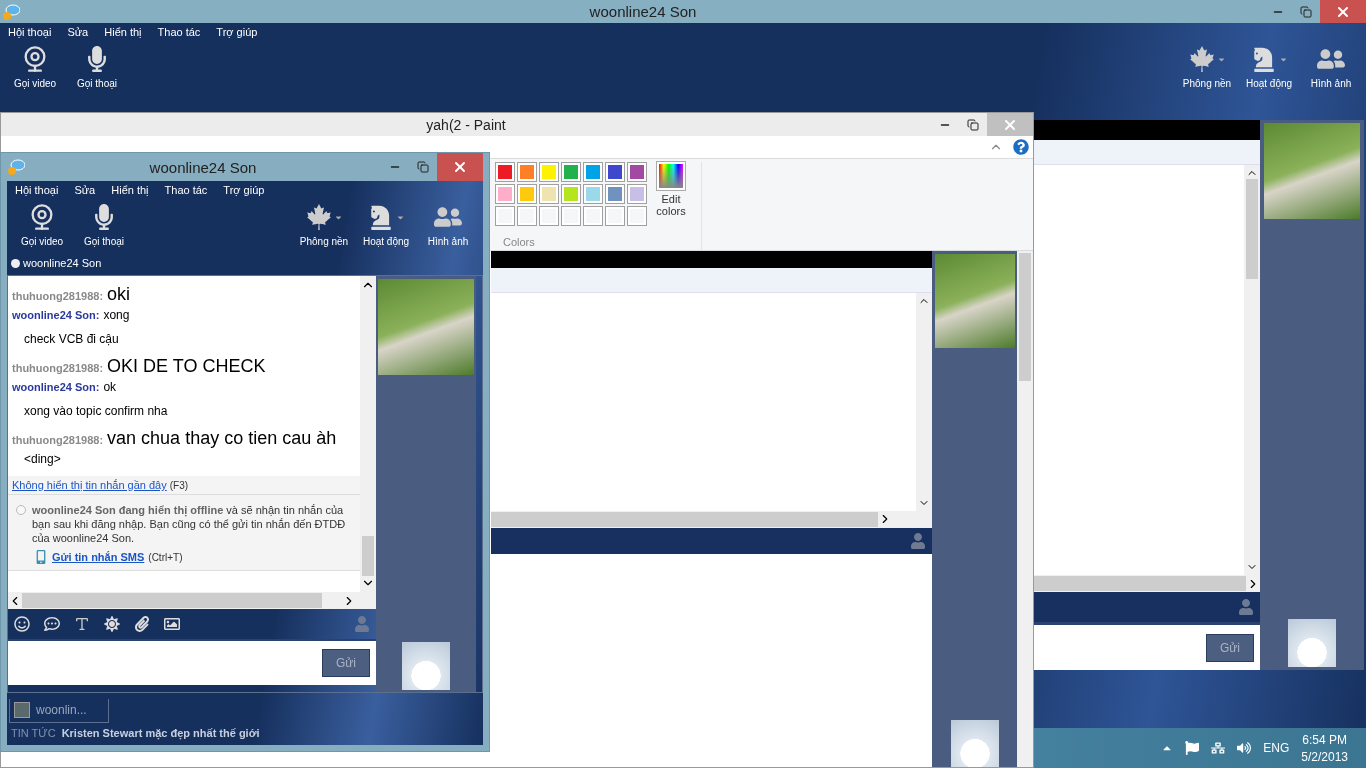 The height and width of the screenshot is (768, 1366). I want to click on send-sms-link: Gửi tin nhắn SMS, so click(98, 557).